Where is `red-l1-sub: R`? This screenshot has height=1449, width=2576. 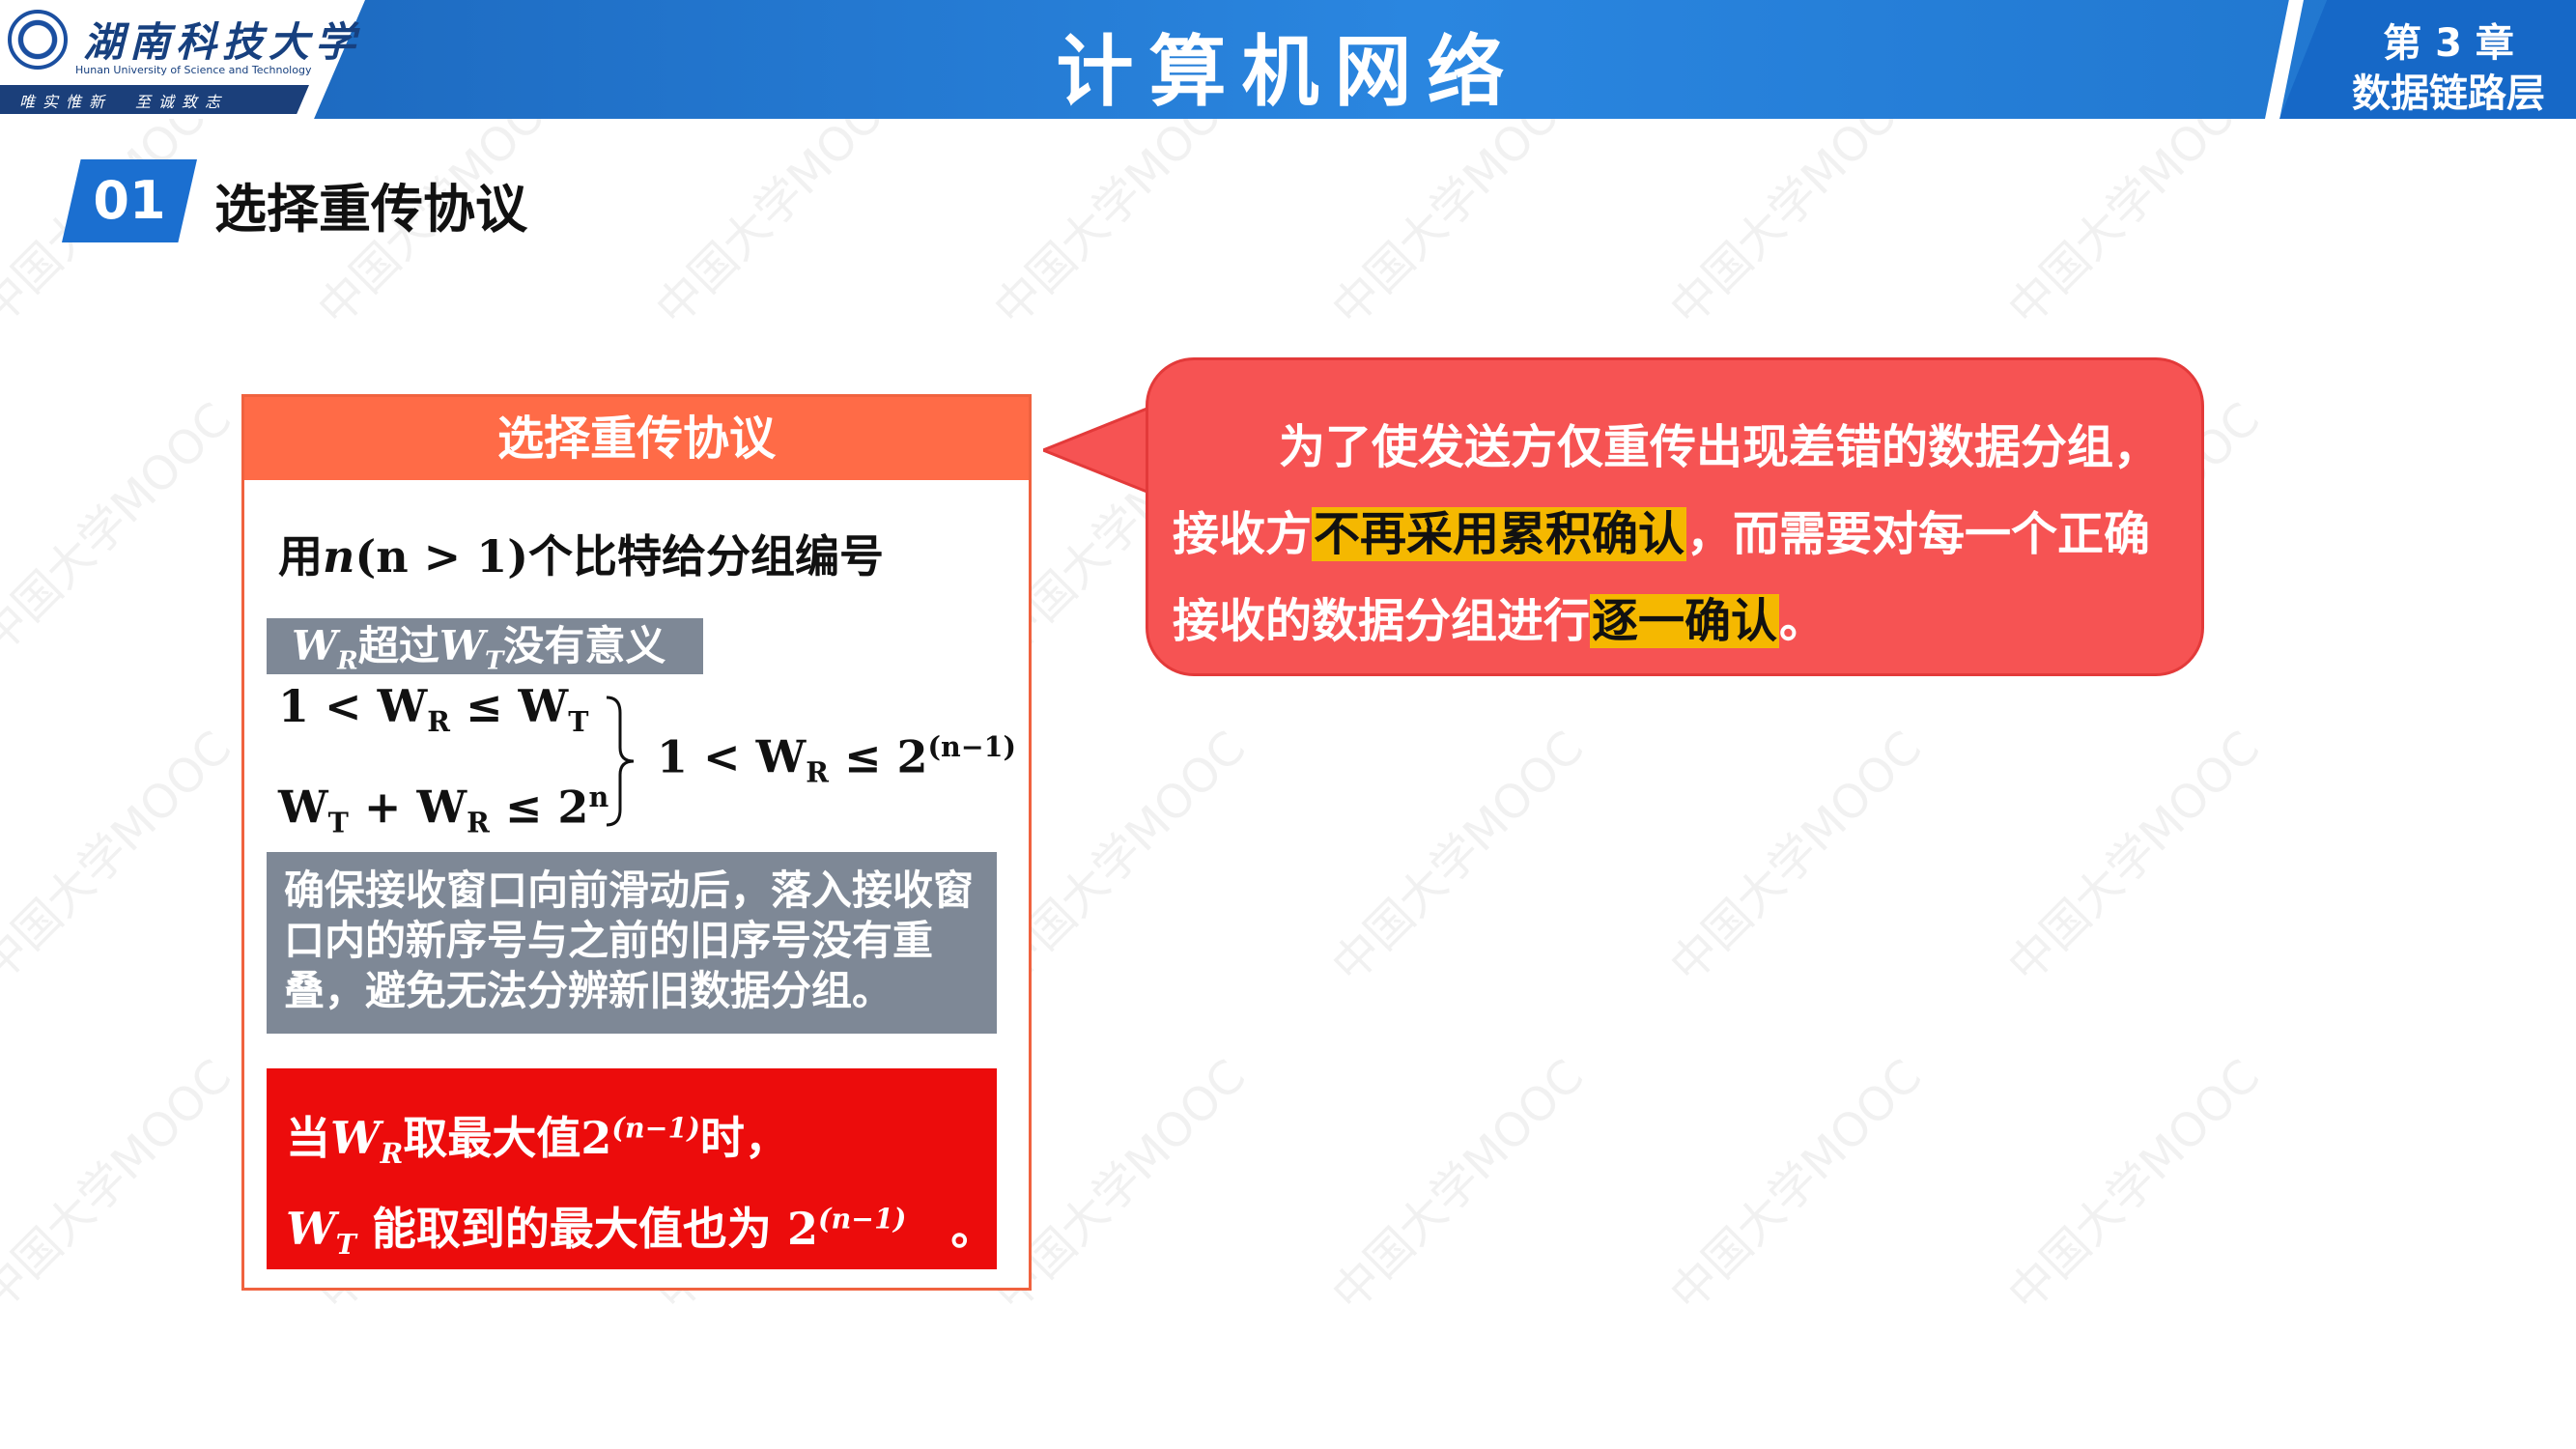 red-l1-sub: R is located at coordinates (392, 1154).